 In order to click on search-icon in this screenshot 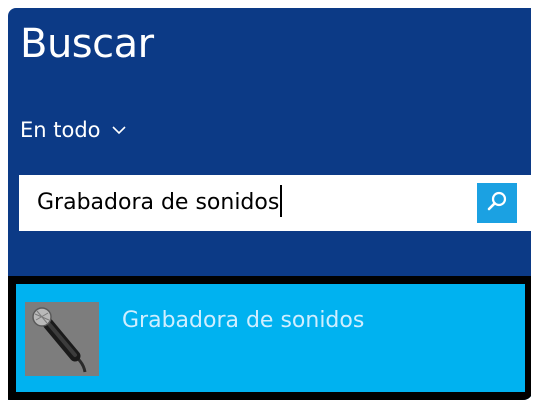, I will do `click(497, 203)`.